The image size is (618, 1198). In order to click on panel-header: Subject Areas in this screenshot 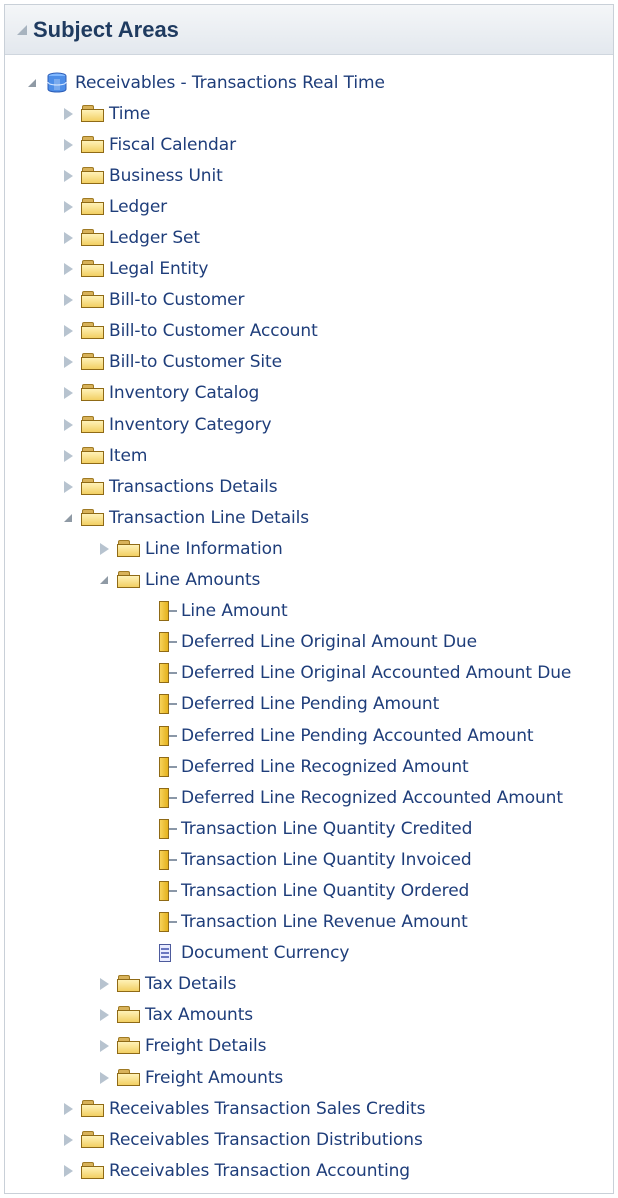, I will do `click(309, 30)`.